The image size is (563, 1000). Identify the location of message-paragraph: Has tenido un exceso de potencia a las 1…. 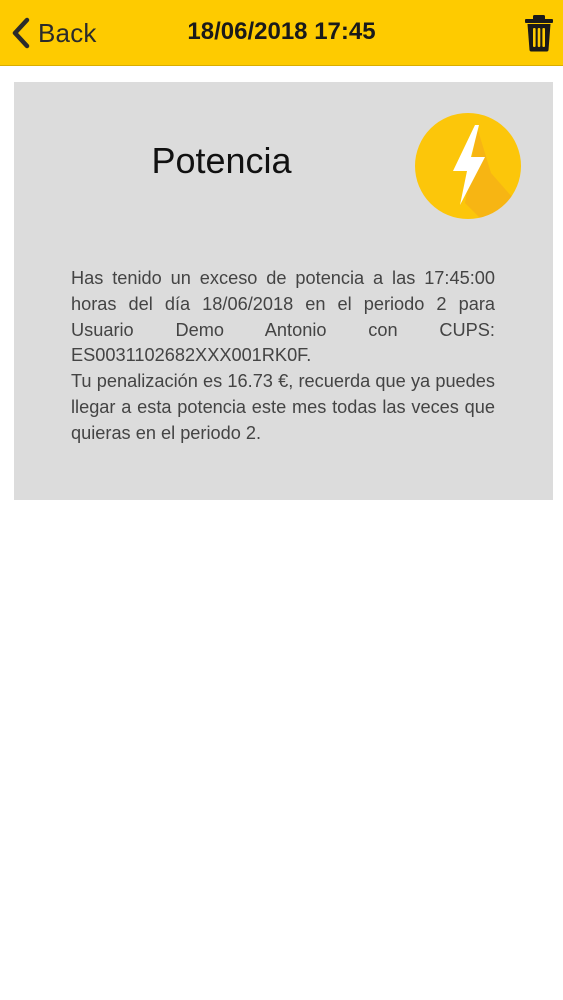
(283, 317).